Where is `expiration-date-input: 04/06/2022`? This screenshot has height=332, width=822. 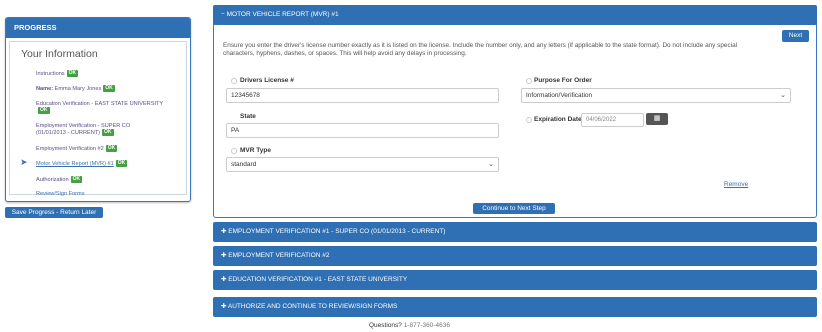 expiration-date-input: 04/06/2022 is located at coordinates (612, 120).